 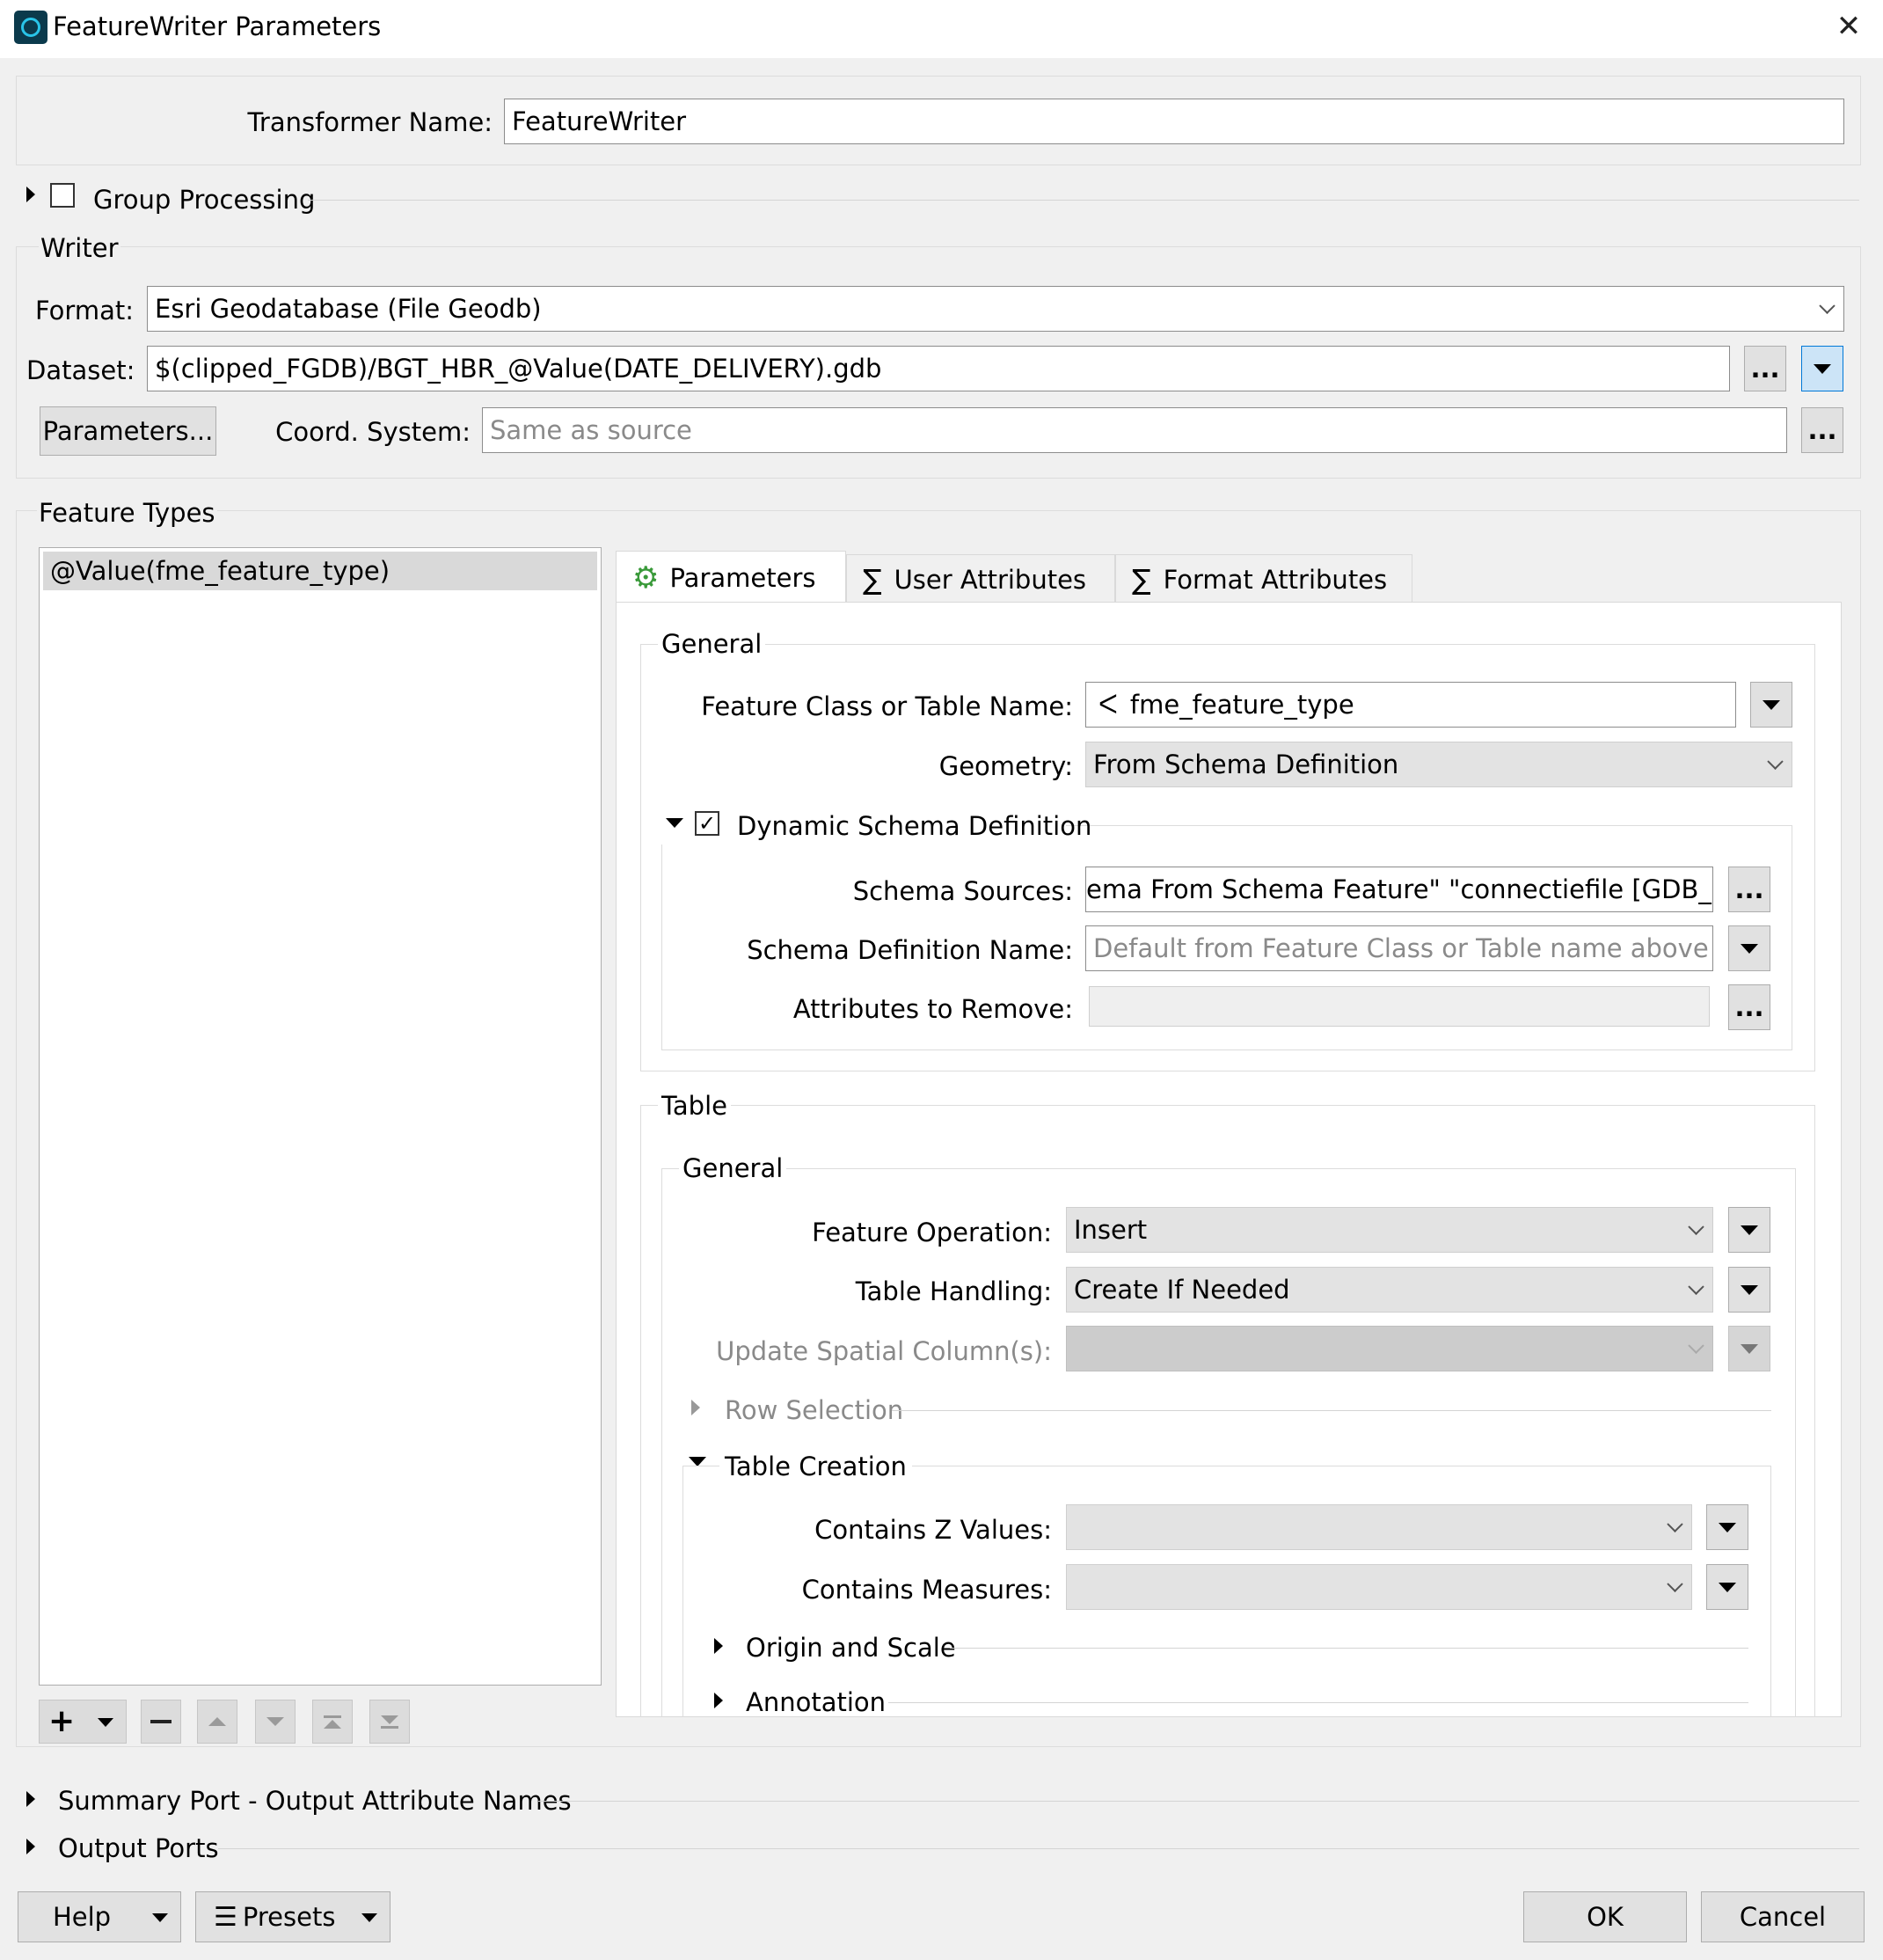 I want to click on origin-scale-expand-icon, so click(x=719, y=1646).